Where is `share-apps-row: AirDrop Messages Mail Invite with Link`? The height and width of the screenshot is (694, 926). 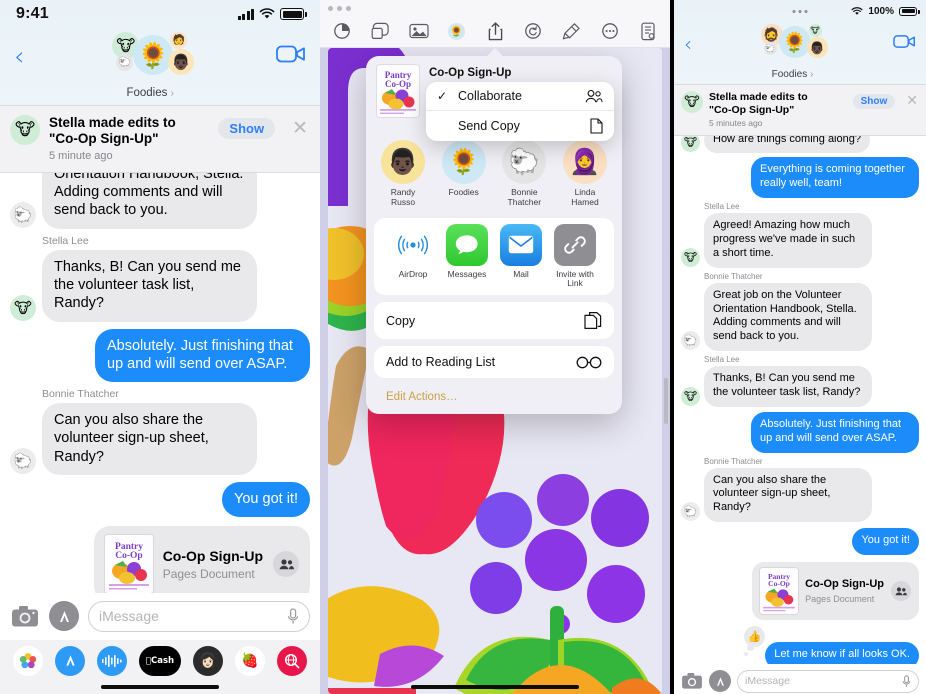
share-apps-row: AirDrop Messages Mail Invite with Link is located at coordinates (494, 256).